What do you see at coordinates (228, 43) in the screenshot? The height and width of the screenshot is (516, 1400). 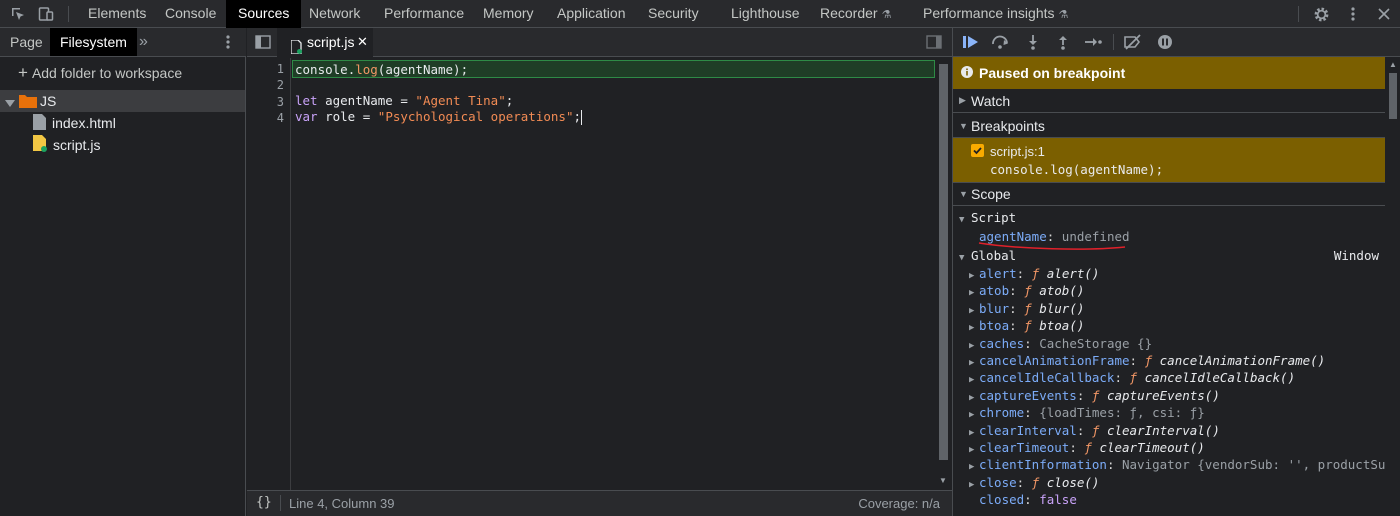 I see `navigator-menu-icon` at bounding box center [228, 43].